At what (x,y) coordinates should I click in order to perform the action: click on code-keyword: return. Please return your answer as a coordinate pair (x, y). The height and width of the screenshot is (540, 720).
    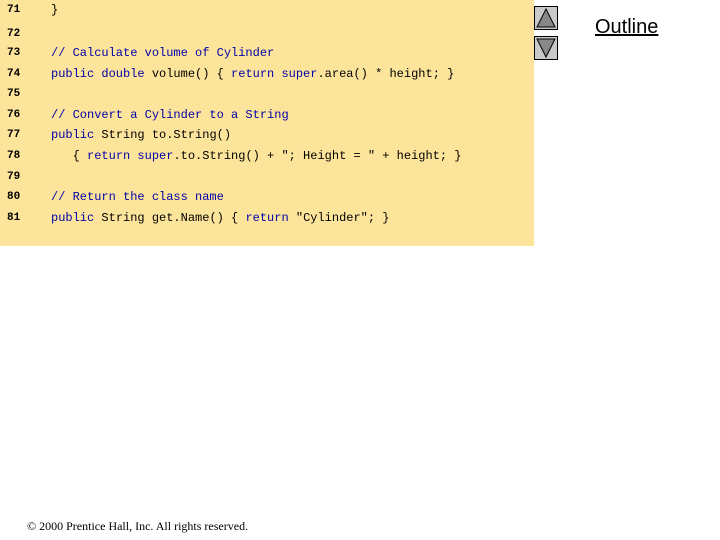
    Looking at the image, I should click on (267, 218).